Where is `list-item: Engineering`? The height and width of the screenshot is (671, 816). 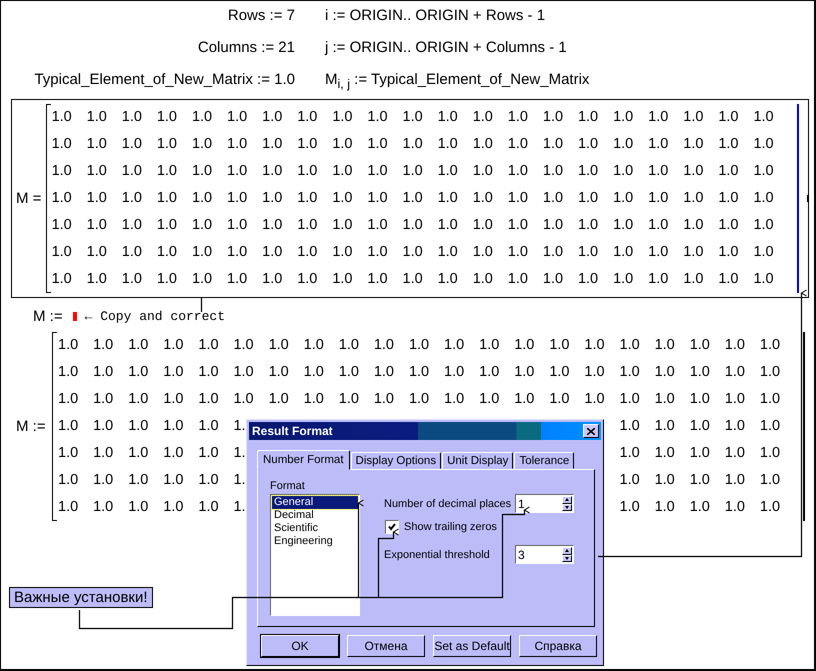 list-item: Engineering is located at coordinates (315, 541).